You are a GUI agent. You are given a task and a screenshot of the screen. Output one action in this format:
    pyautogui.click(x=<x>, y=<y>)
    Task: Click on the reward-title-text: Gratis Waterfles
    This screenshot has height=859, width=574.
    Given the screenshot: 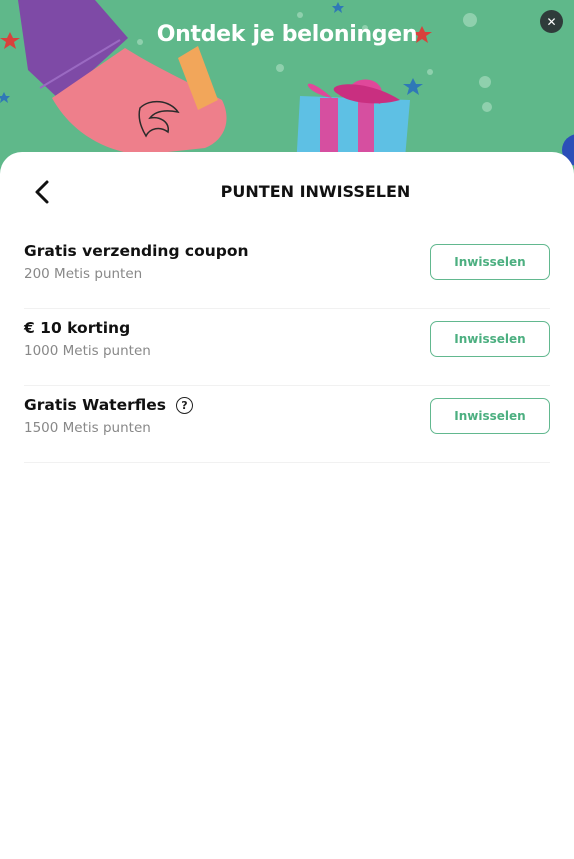 What is the action you would take?
    pyautogui.click(x=95, y=405)
    